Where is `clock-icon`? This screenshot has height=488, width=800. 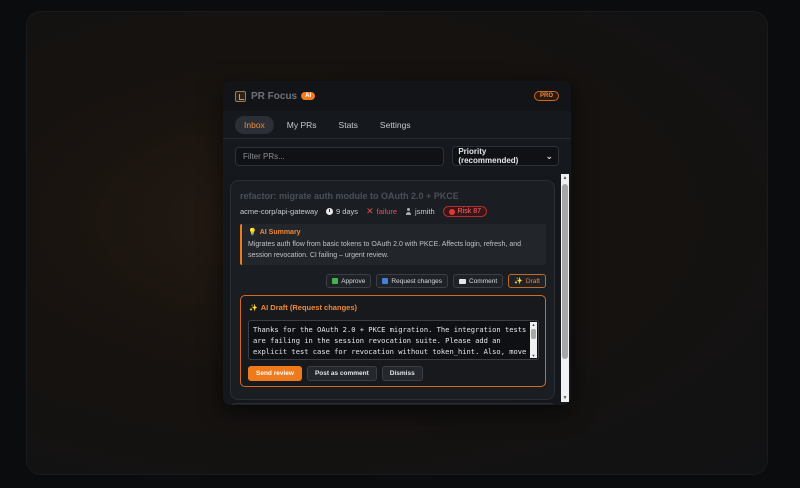
clock-icon is located at coordinates (329, 211).